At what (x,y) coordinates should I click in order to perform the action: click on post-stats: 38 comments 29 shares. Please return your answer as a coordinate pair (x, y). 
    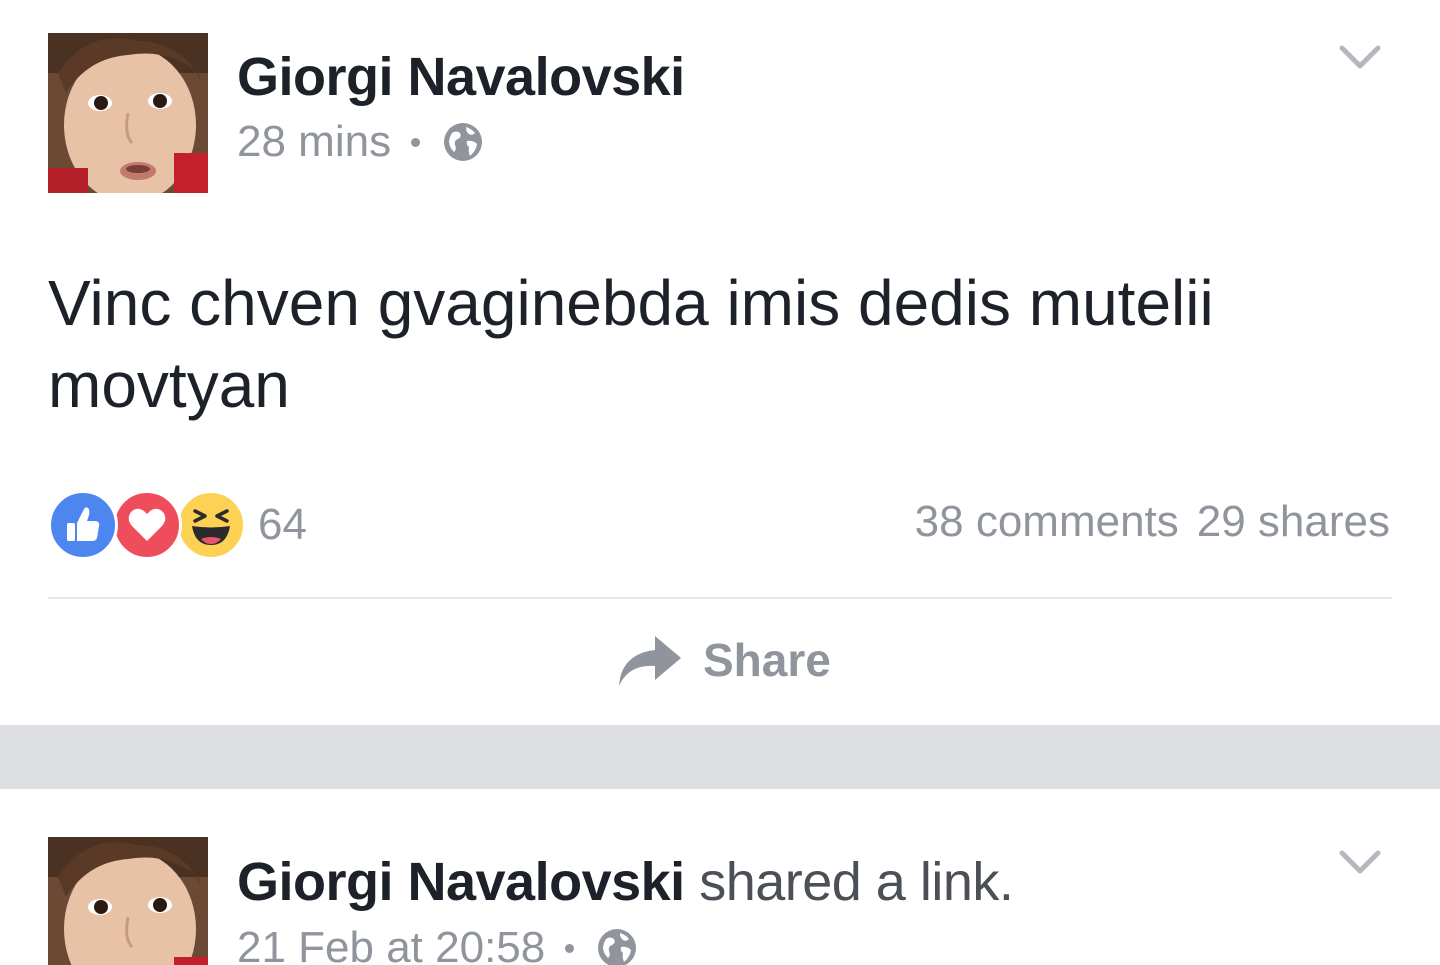
    Looking at the image, I should click on (1152, 522).